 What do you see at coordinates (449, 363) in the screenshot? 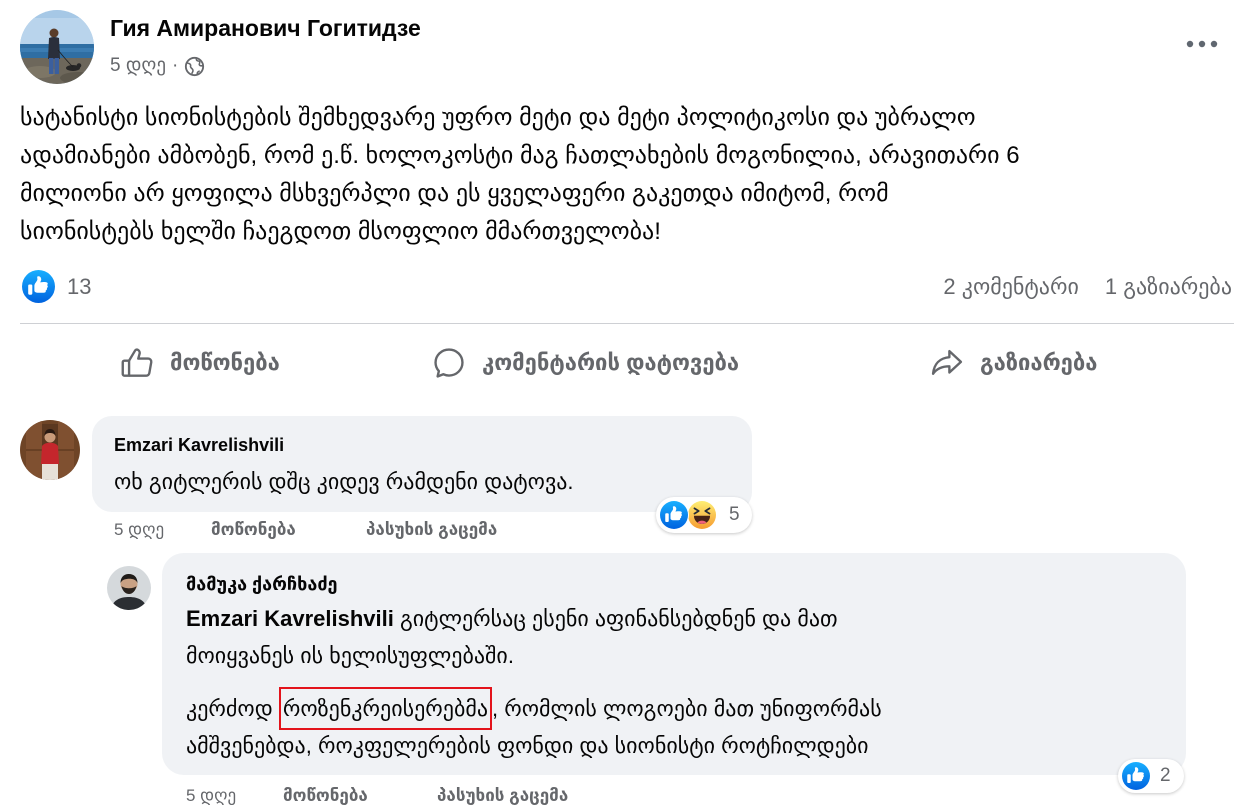
I see `comment-icon` at bounding box center [449, 363].